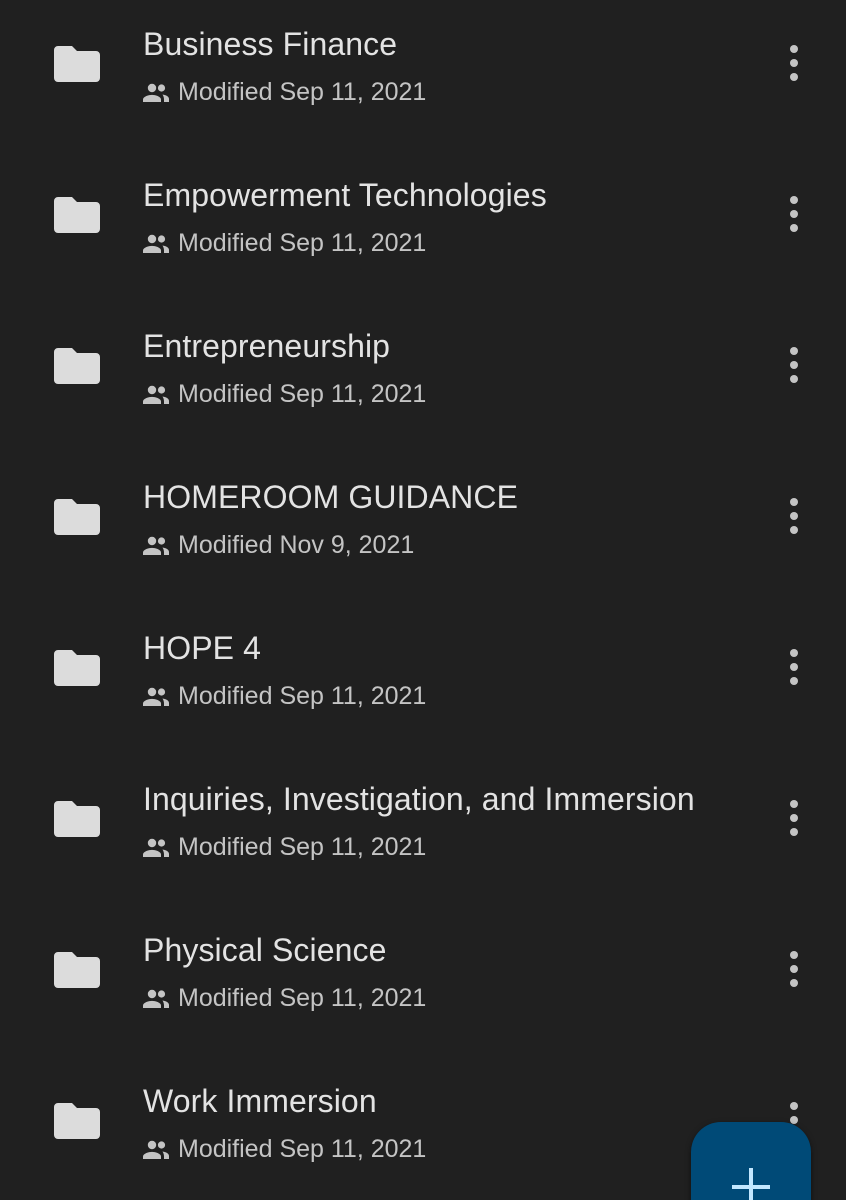 This screenshot has width=846, height=1200. What do you see at coordinates (270, 44) in the screenshot?
I see `folder-title: Business Finance` at bounding box center [270, 44].